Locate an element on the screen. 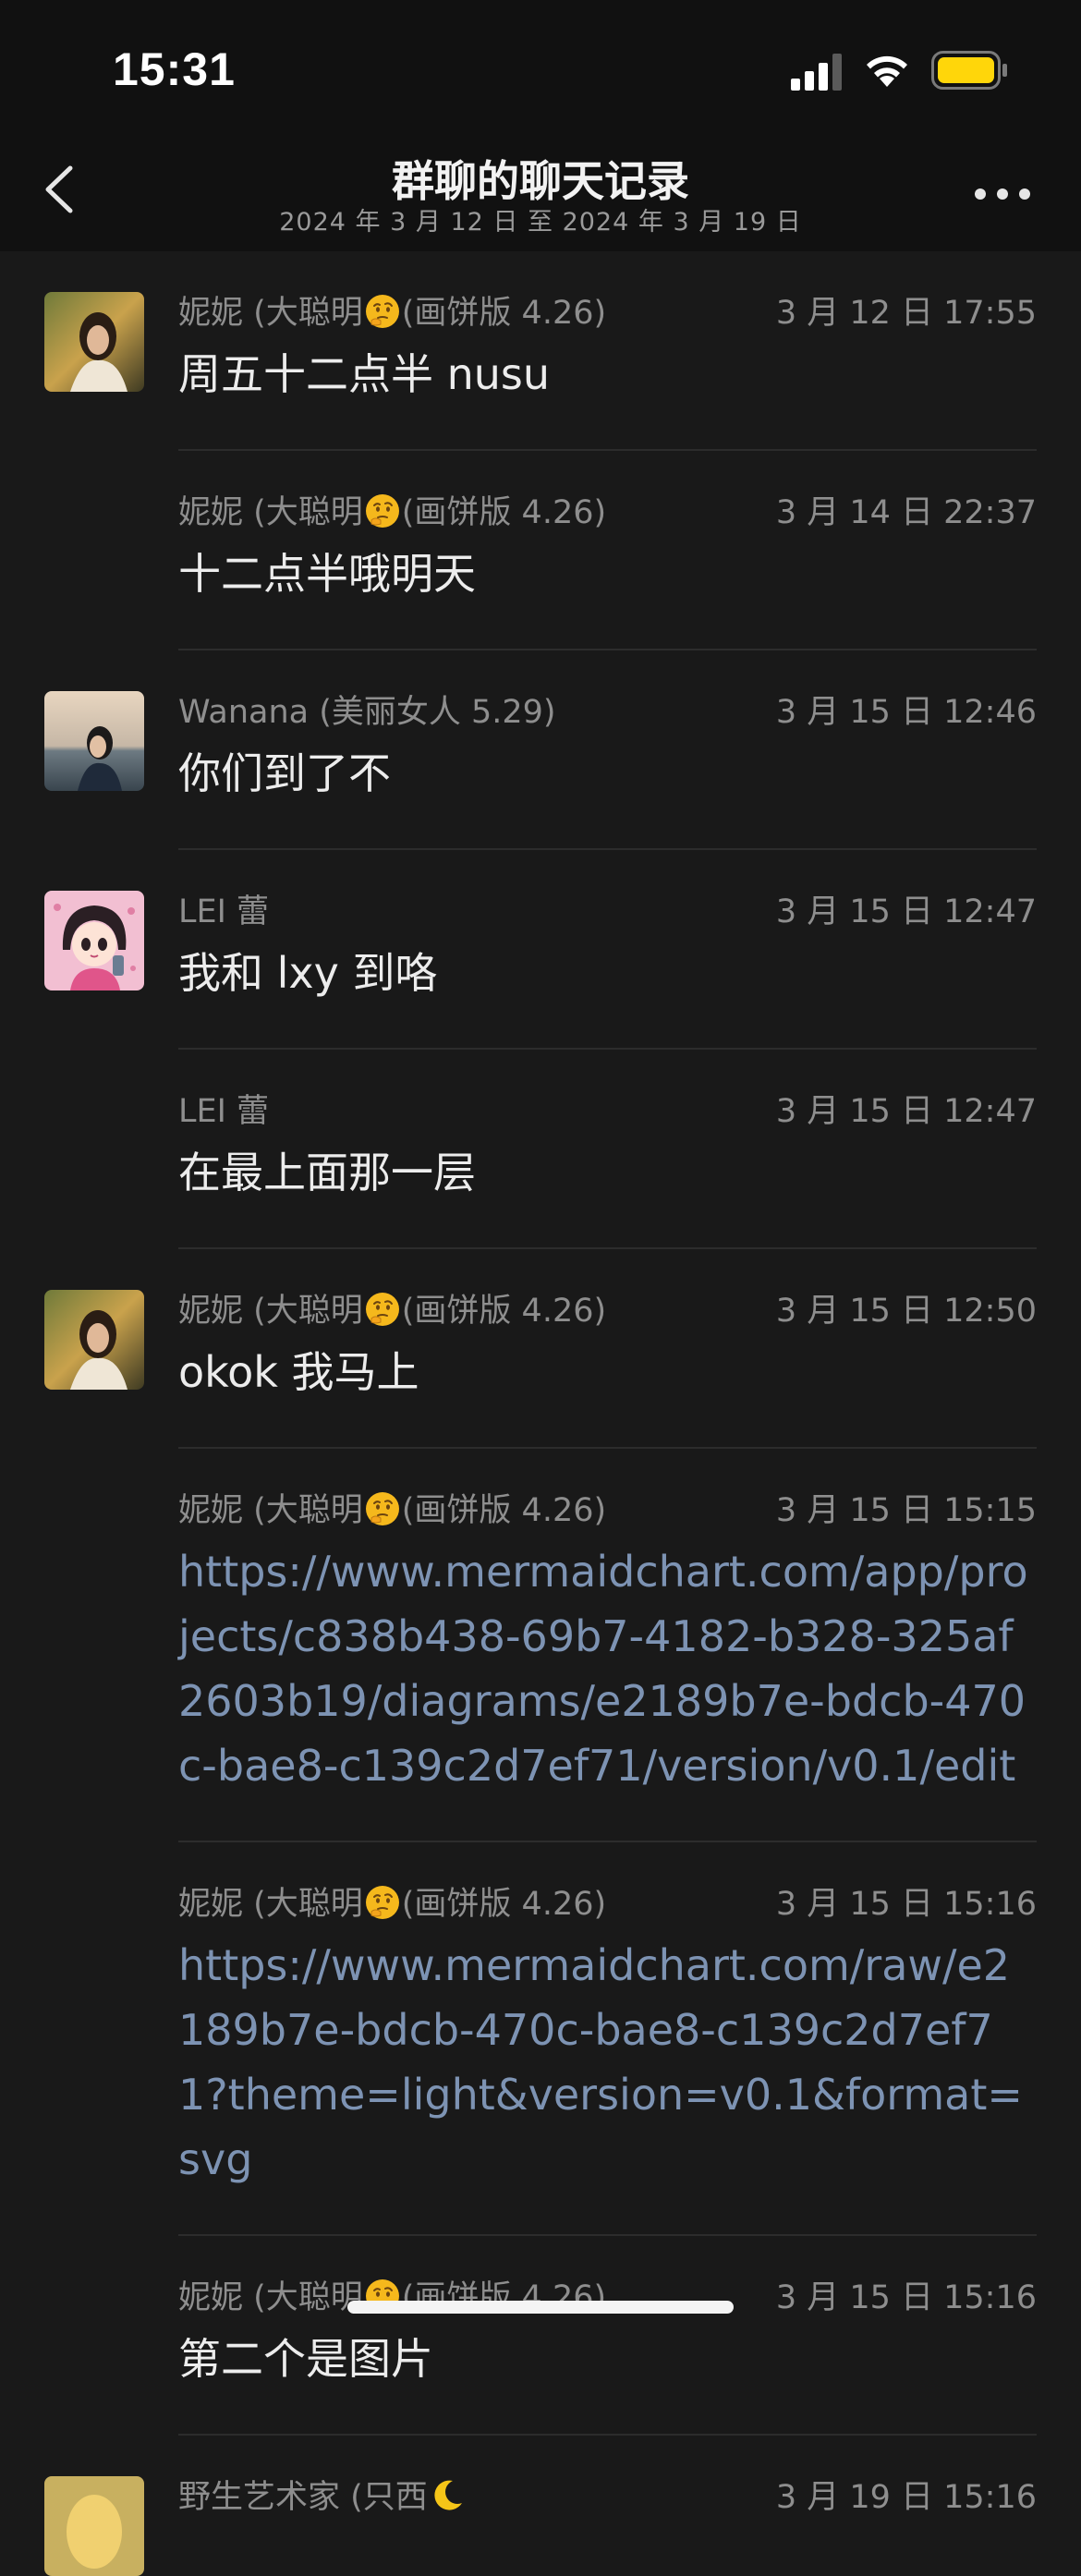 The width and height of the screenshot is (1081, 2576). sender-name: 野生艺术家 (只西 is located at coordinates (322, 2494).